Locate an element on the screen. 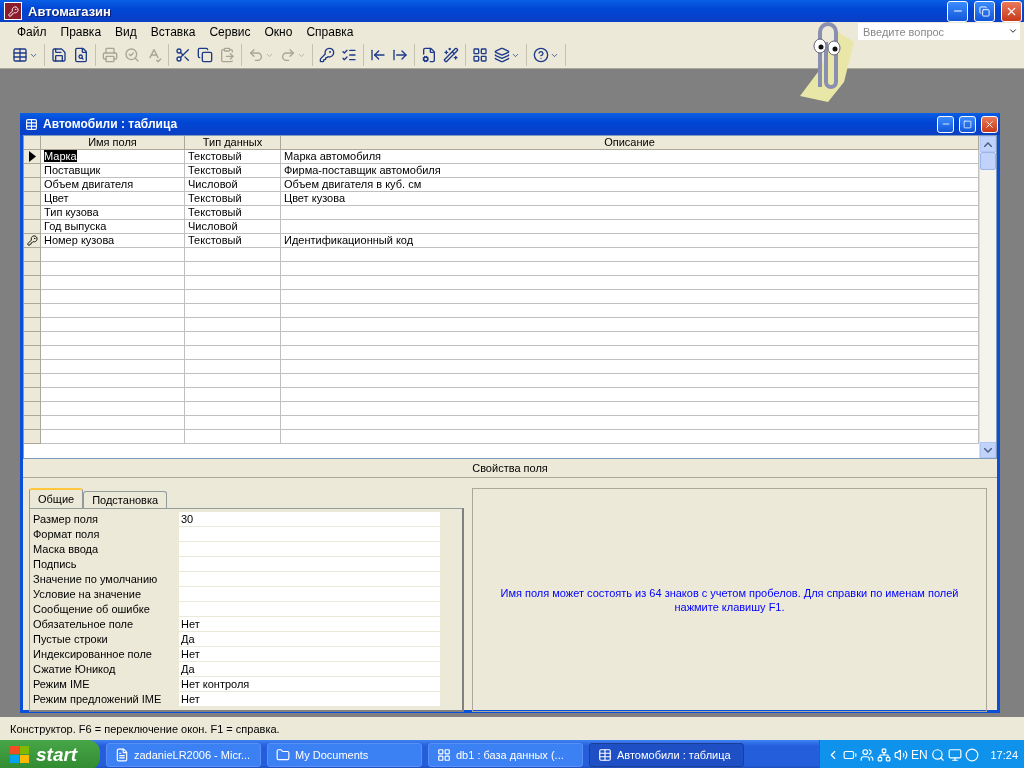 Image resolution: width=1024 pixels, height=768 pixels. table-cell: Цвет is located at coordinates (113, 199).